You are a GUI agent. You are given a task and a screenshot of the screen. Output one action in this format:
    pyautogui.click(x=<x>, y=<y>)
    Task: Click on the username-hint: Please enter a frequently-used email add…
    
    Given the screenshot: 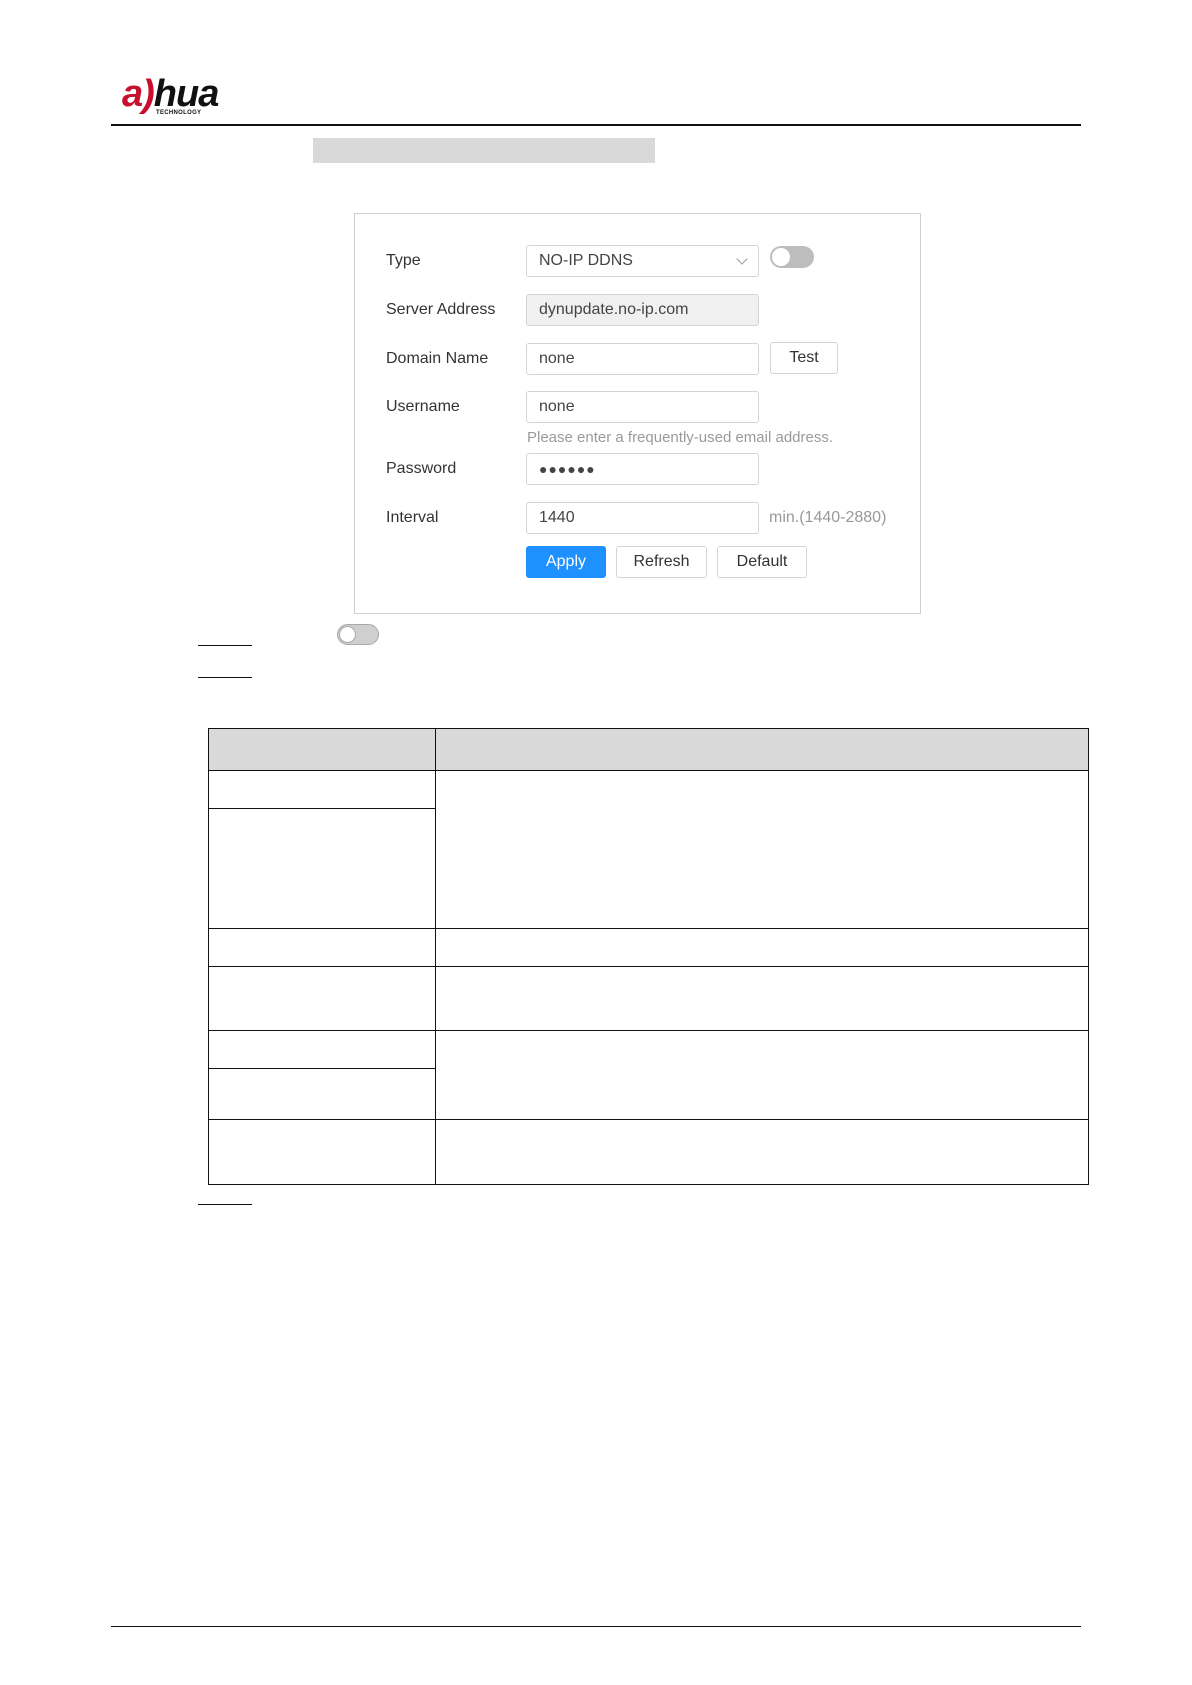 What is the action you would take?
    pyautogui.click(x=680, y=437)
    